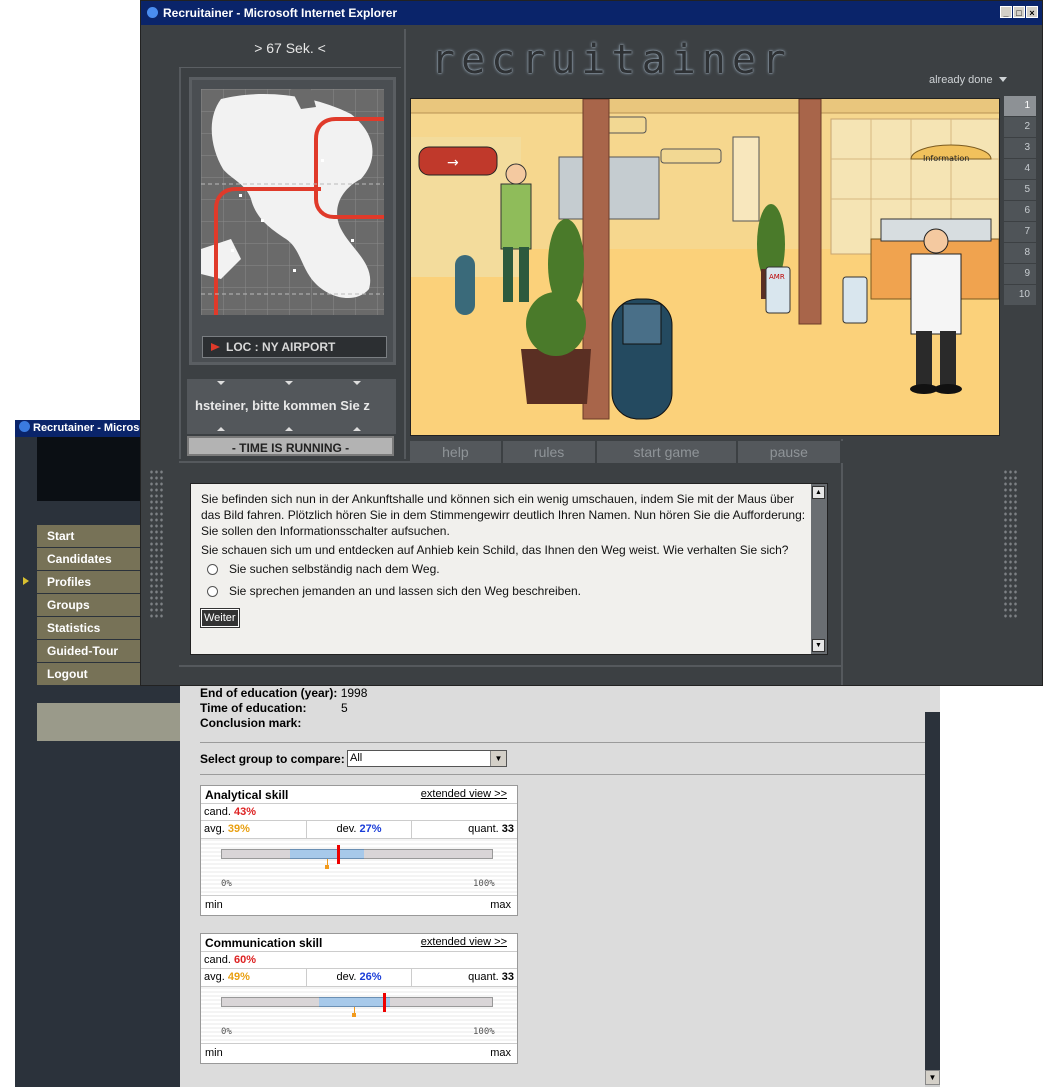  What do you see at coordinates (247, 795) in the screenshot?
I see `skill-name: Analytical skill` at bounding box center [247, 795].